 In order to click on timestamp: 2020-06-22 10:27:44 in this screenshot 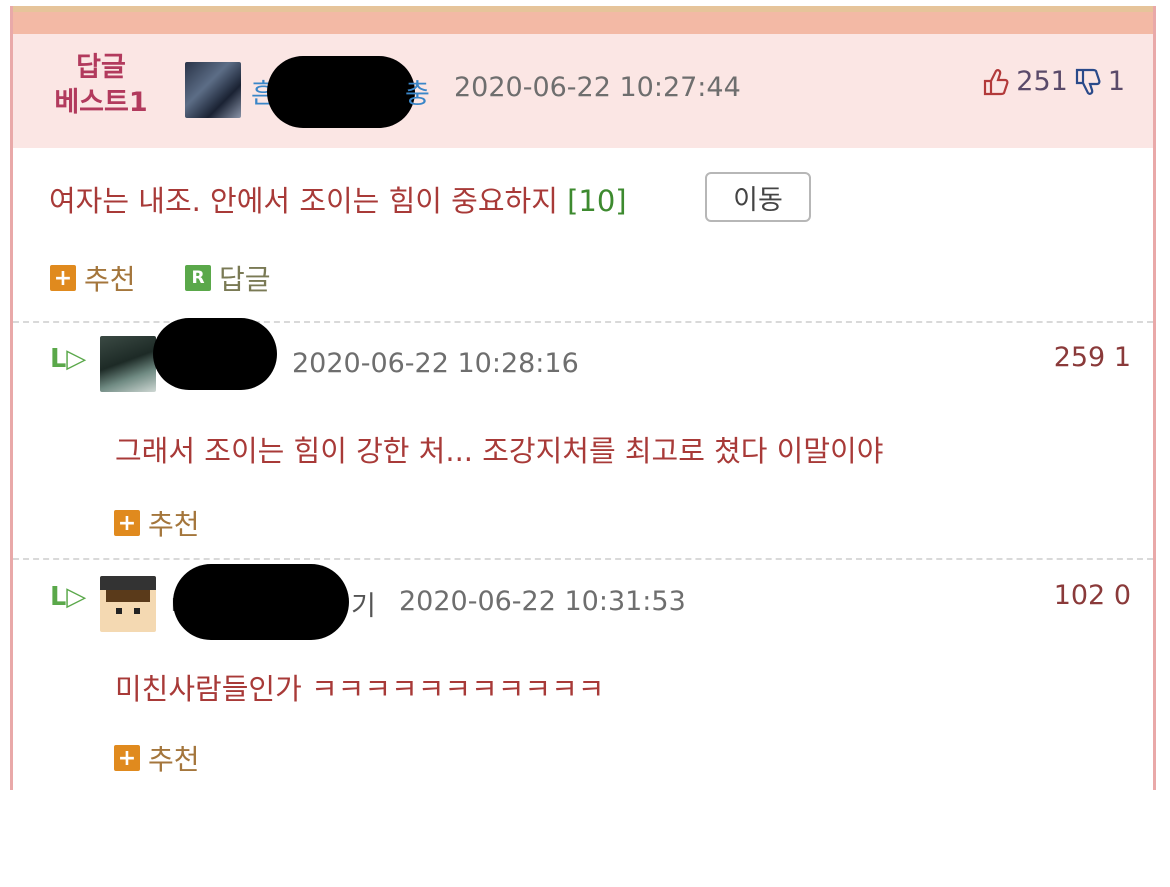, I will do `click(597, 87)`.